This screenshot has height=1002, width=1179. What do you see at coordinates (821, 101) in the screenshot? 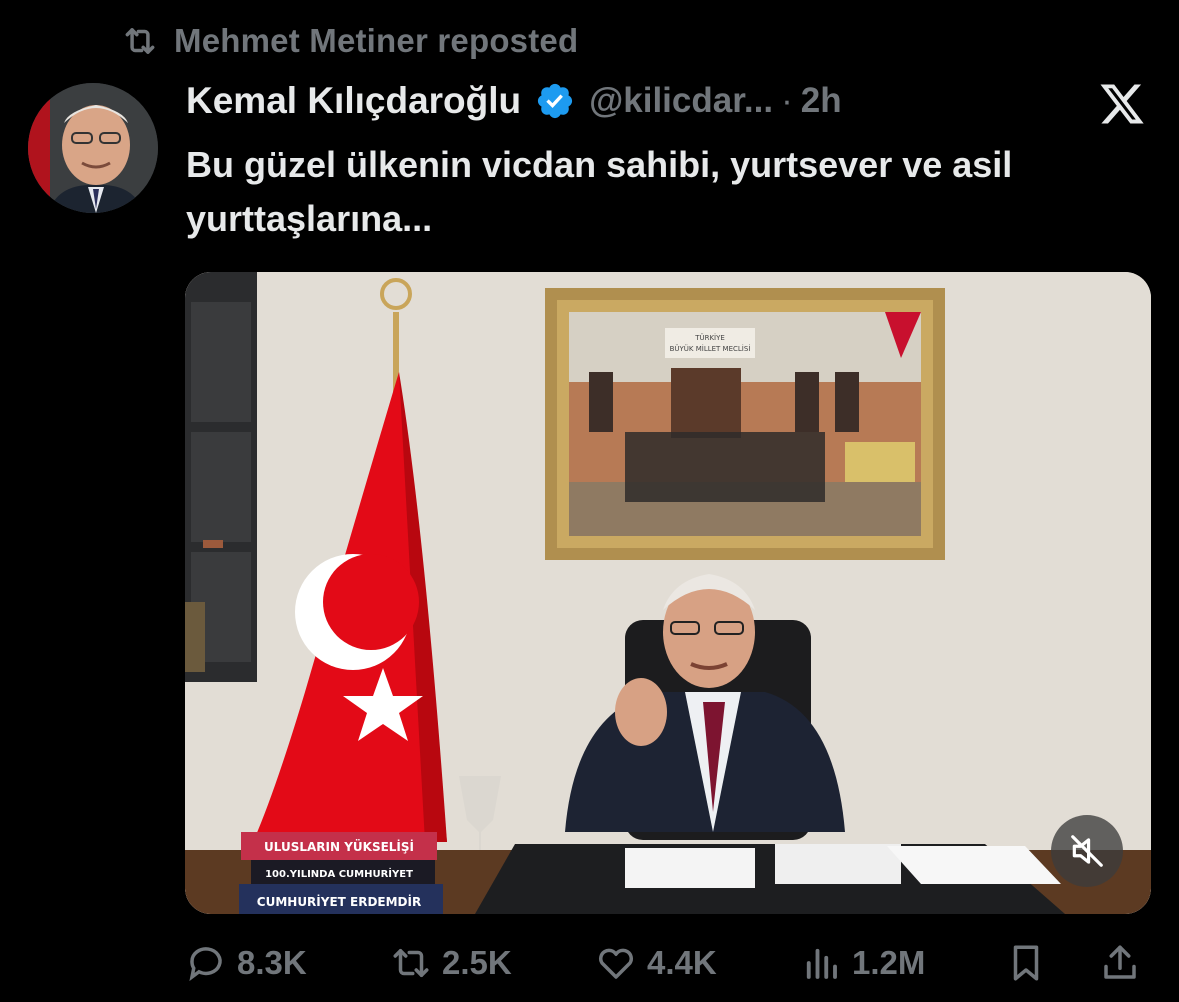
I see `post-time: 2h` at bounding box center [821, 101].